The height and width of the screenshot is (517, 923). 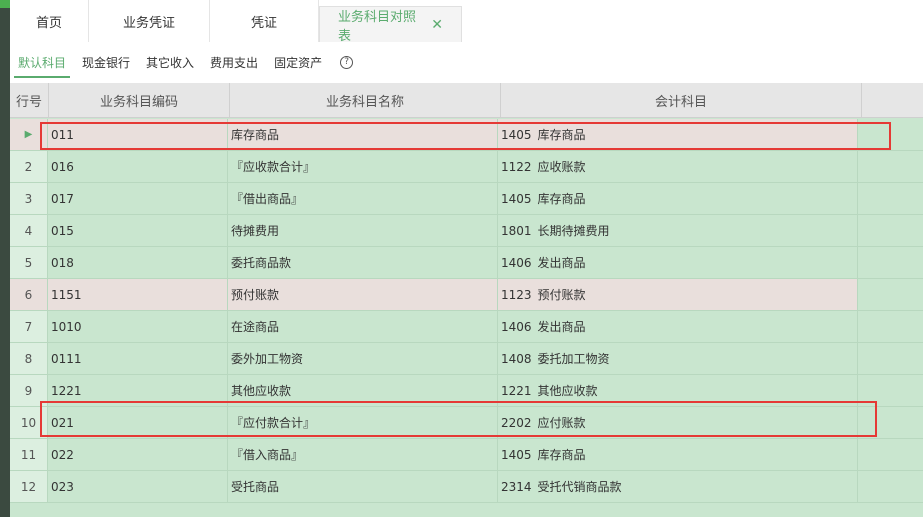 What do you see at coordinates (138, 294) in the screenshot?
I see `cell-code: 1151` at bounding box center [138, 294].